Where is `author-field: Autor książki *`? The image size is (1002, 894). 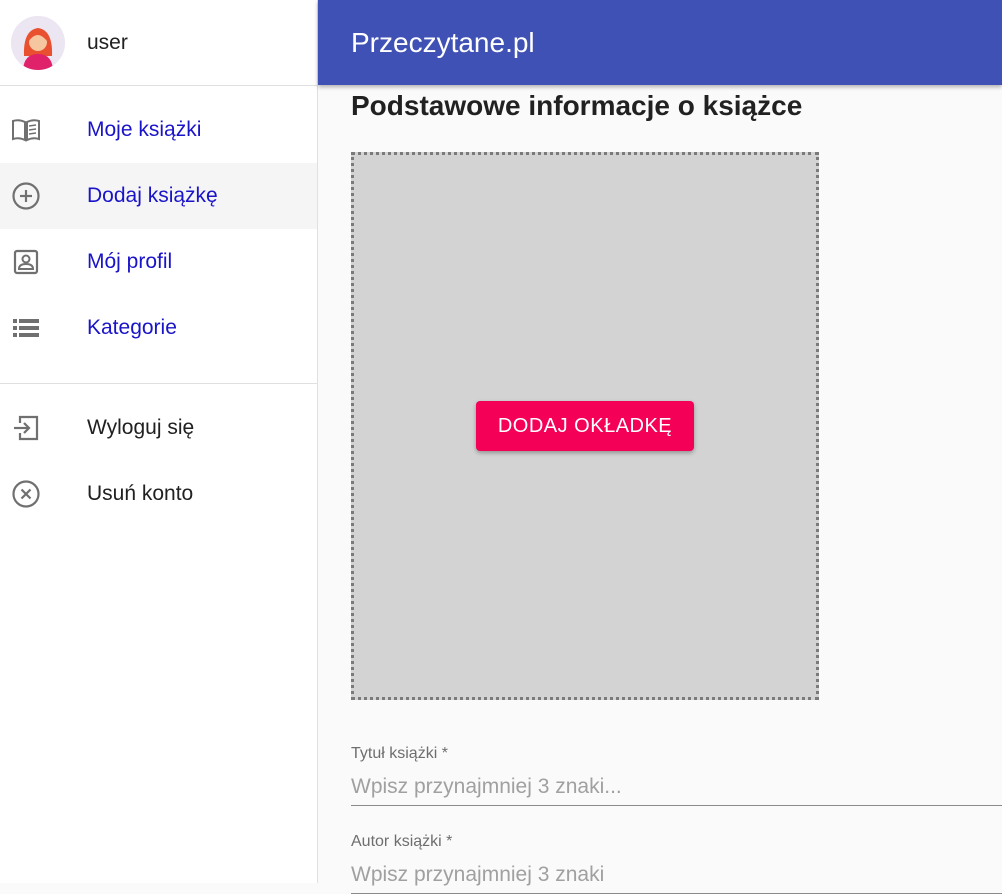
author-field: Autor książki * is located at coordinates (676, 863).